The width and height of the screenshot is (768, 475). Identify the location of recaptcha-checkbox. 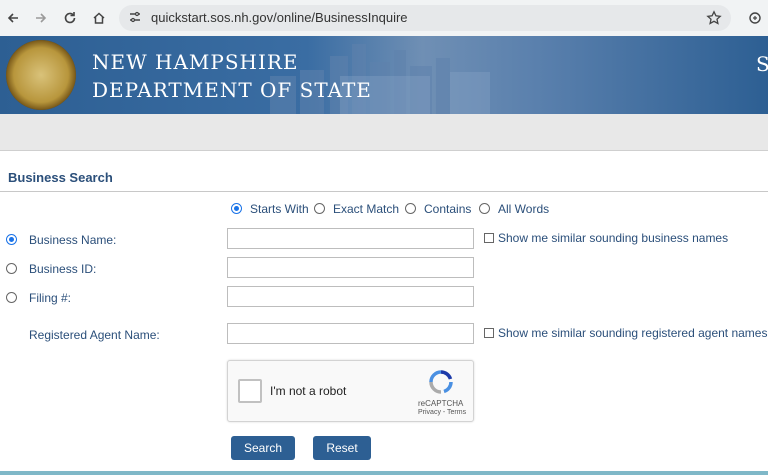
(250, 391).